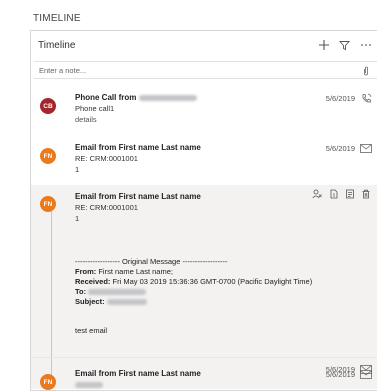 The width and height of the screenshot is (377, 391). What do you see at coordinates (317, 194) in the screenshot?
I see `assign-icon` at bounding box center [317, 194].